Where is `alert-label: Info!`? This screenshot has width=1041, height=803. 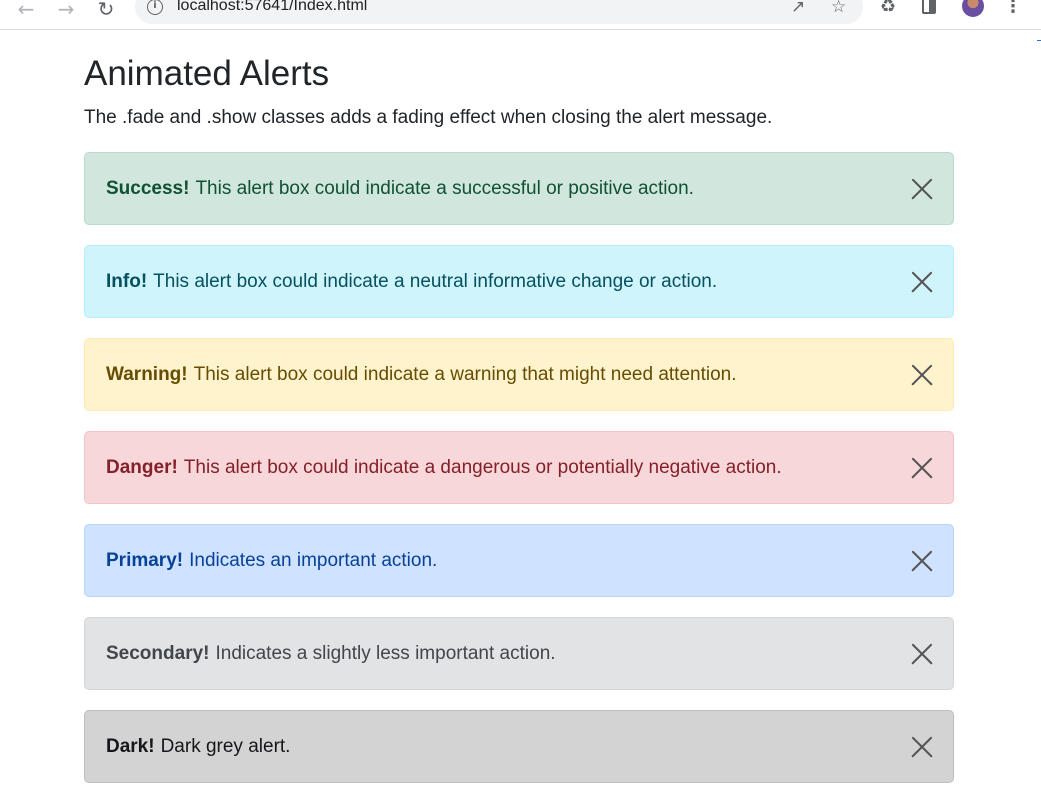 alert-label: Info! is located at coordinates (127, 281).